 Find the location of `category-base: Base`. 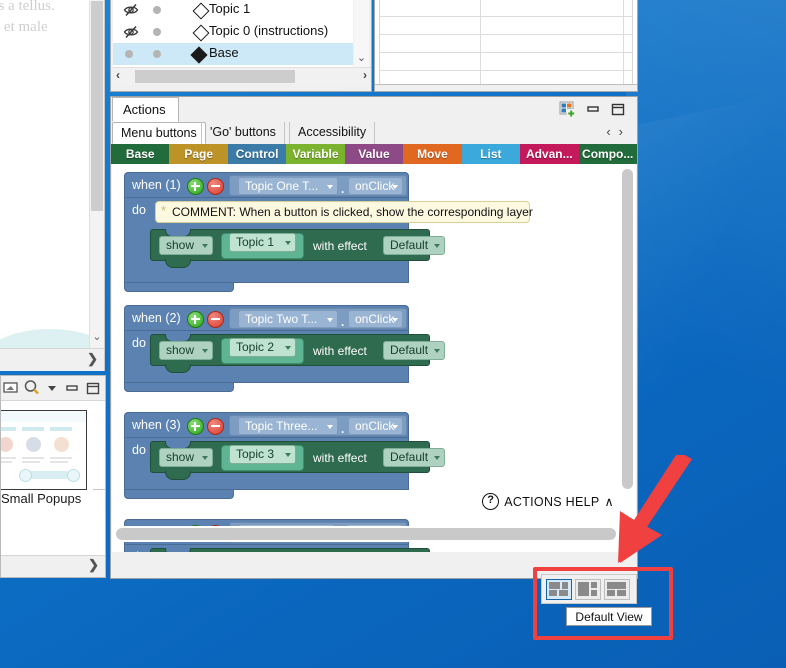

category-base: Base is located at coordinates (140, 154).